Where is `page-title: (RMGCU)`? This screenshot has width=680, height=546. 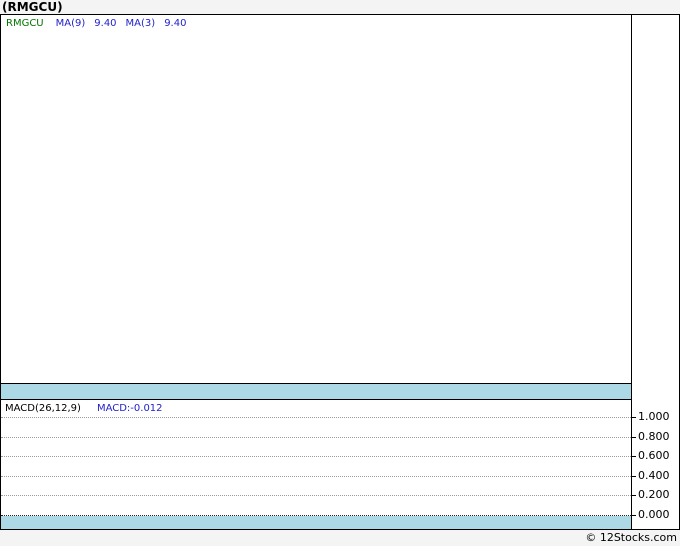
page-title: (RMGCU) is located at coordinates (32, 7).